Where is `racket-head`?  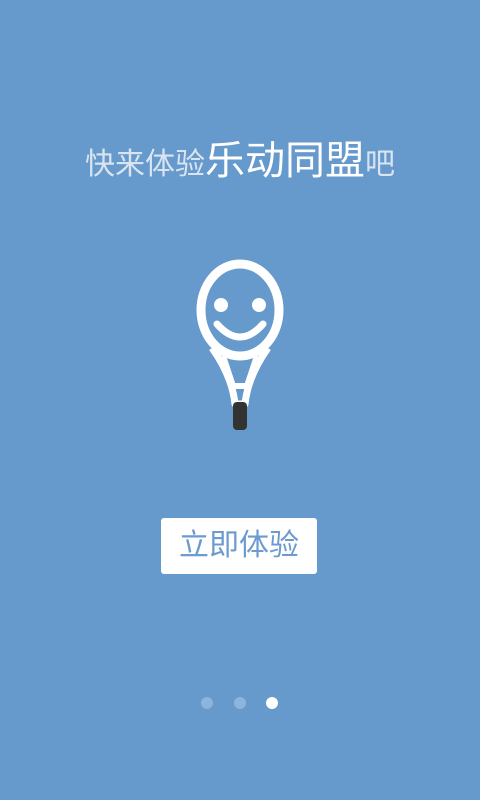
racket-head is located at coordinates (240, 310).